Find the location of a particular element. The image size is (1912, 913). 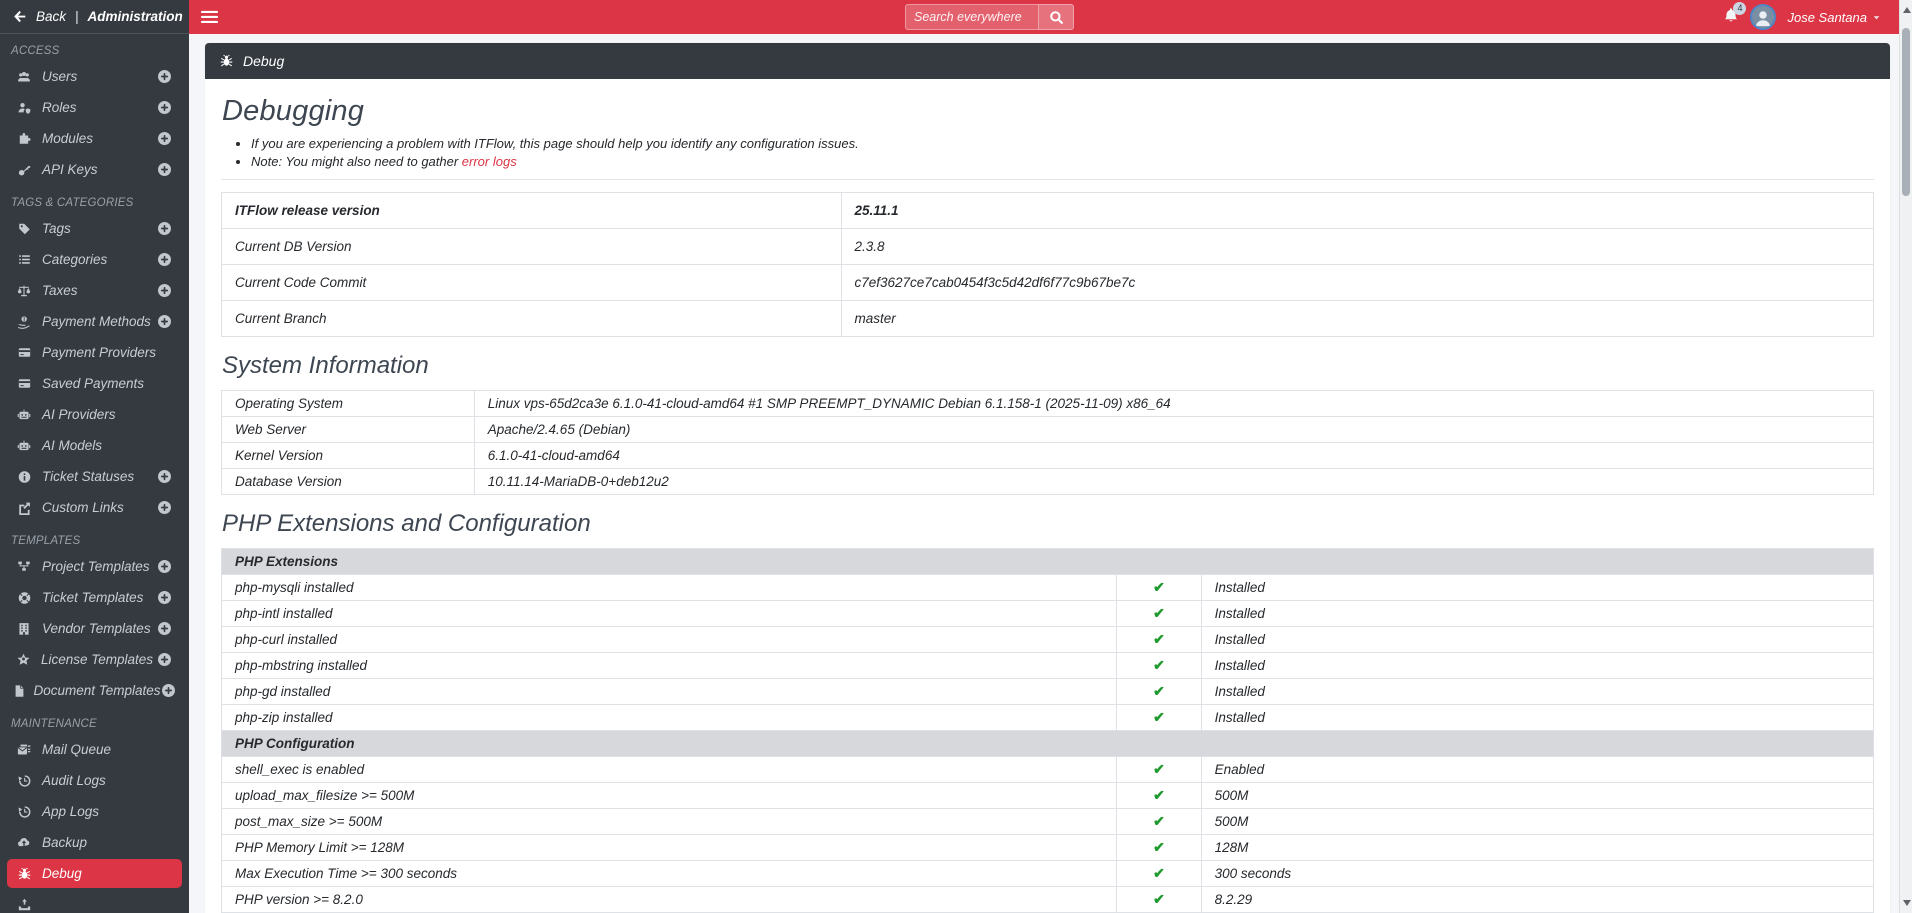

row-label: Web Server is located at coordinates (348, 429).